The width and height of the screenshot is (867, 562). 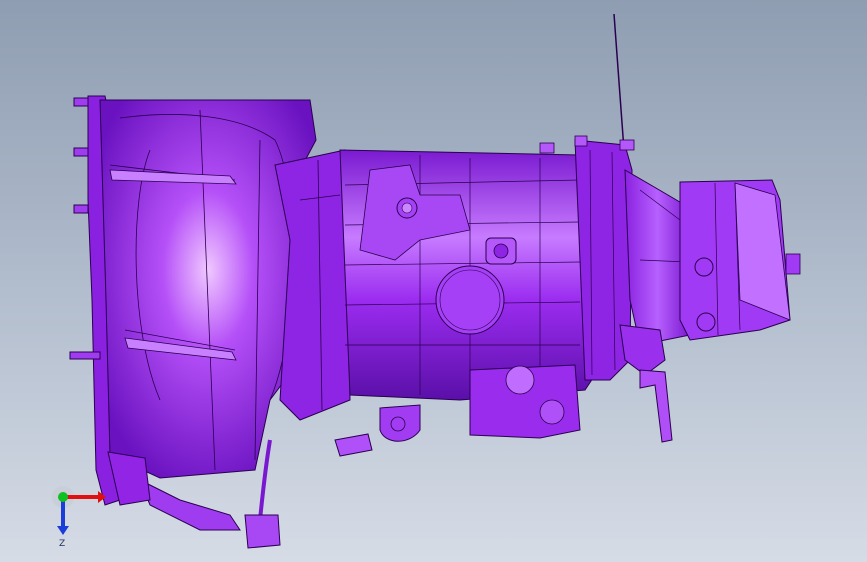 I want to click on harness-line, so click(x=265, y=480).